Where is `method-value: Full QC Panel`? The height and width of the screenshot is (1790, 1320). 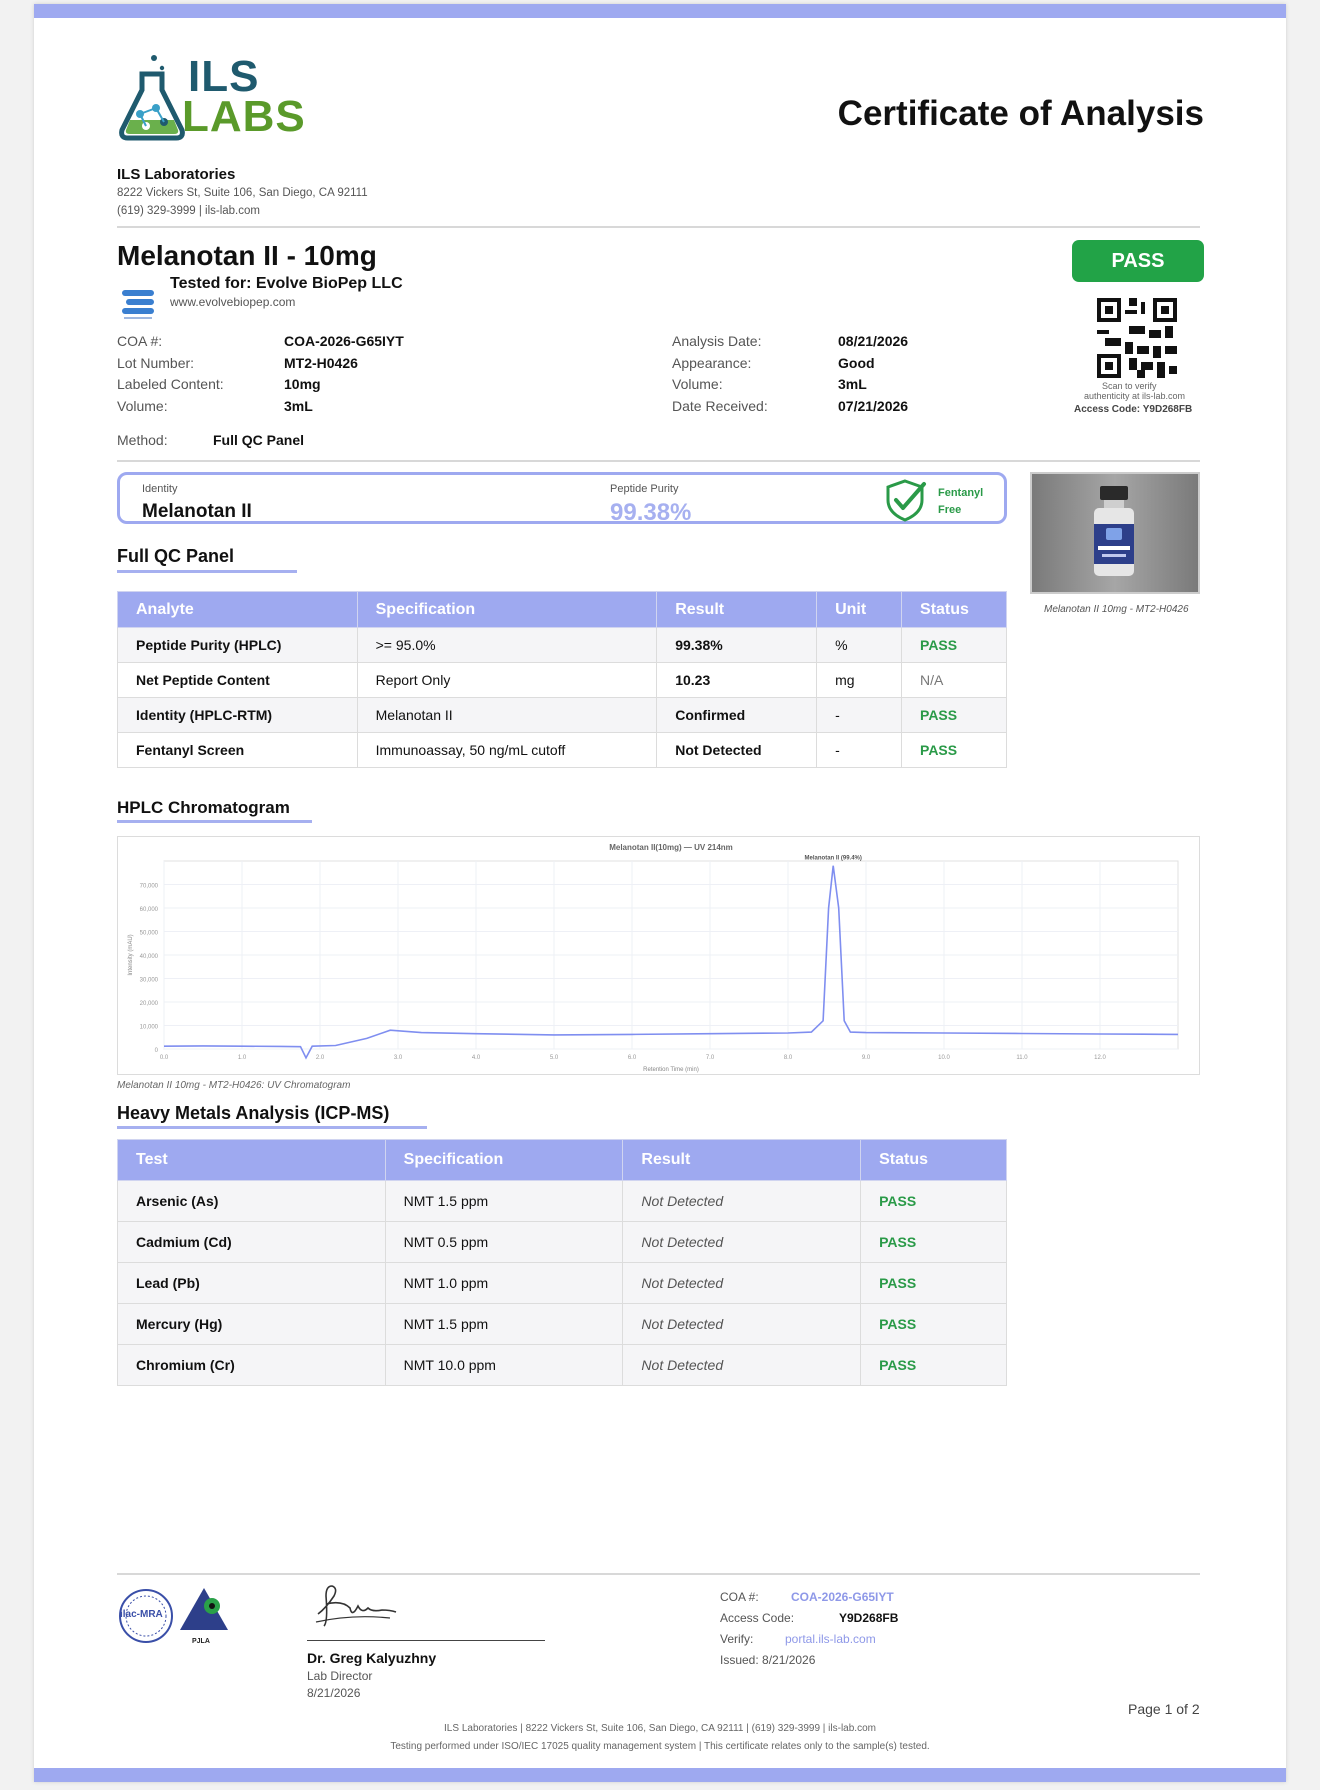
method-value: Full QC Panel is located at coordinates (259, 440).